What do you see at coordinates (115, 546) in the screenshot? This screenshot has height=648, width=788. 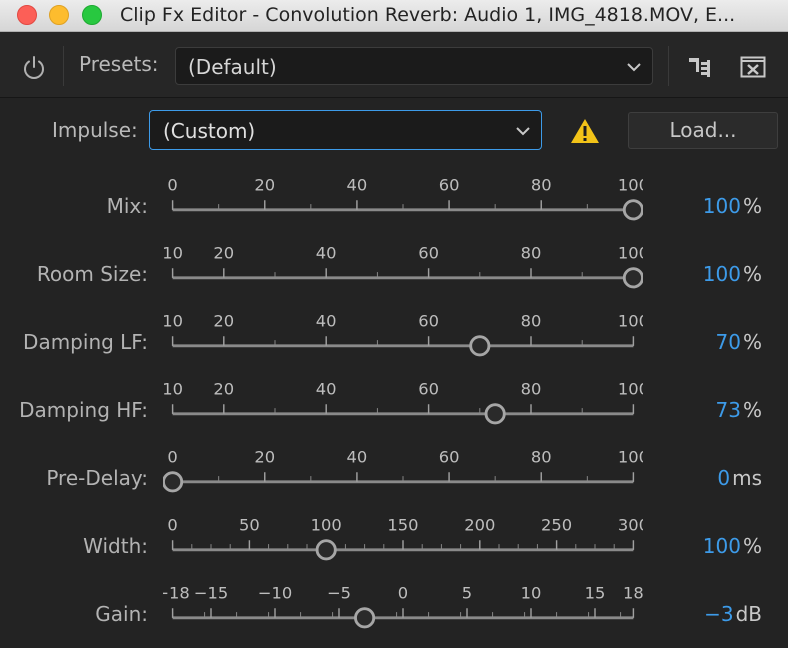 I see `param-label: Width:` at bounding box center [115, 546].